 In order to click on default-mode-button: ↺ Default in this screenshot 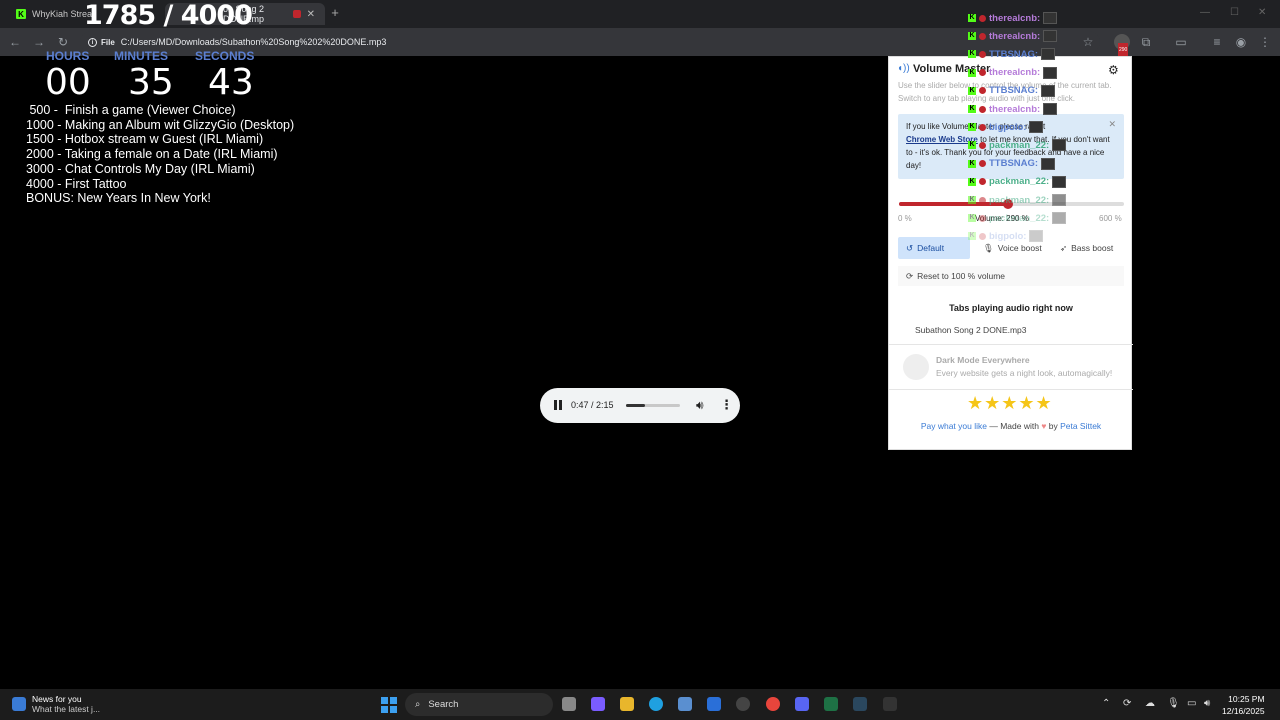, I will do `click(934, 248)`.